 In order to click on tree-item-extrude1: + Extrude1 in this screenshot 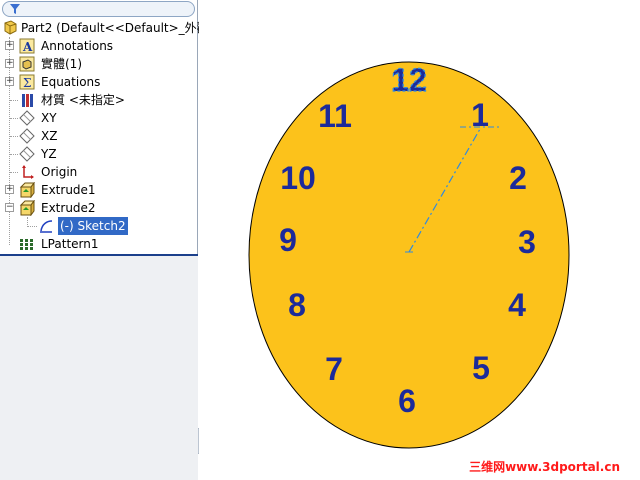, I will do `click(99, 190)`.